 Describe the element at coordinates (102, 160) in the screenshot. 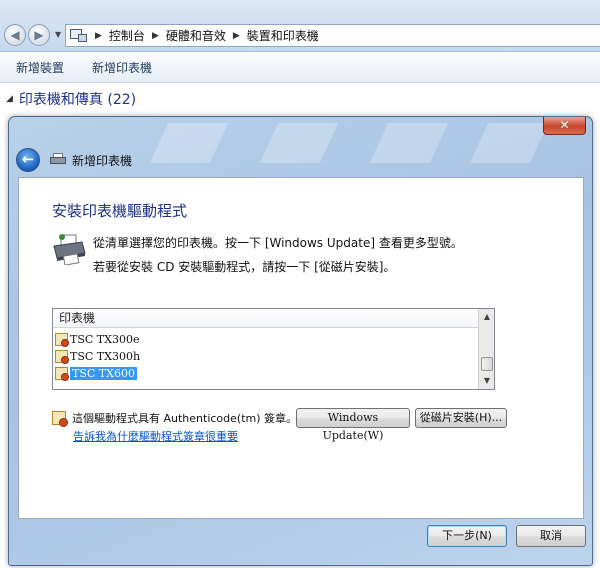

I see `dialog-title: 新增印表機` at that location.